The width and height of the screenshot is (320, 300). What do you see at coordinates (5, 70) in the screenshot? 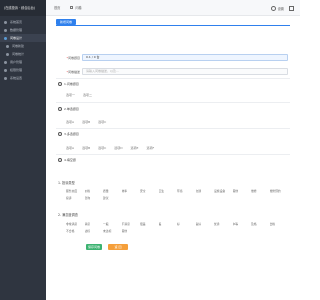
I see `lock-icon` at bounding box center [5, 70].